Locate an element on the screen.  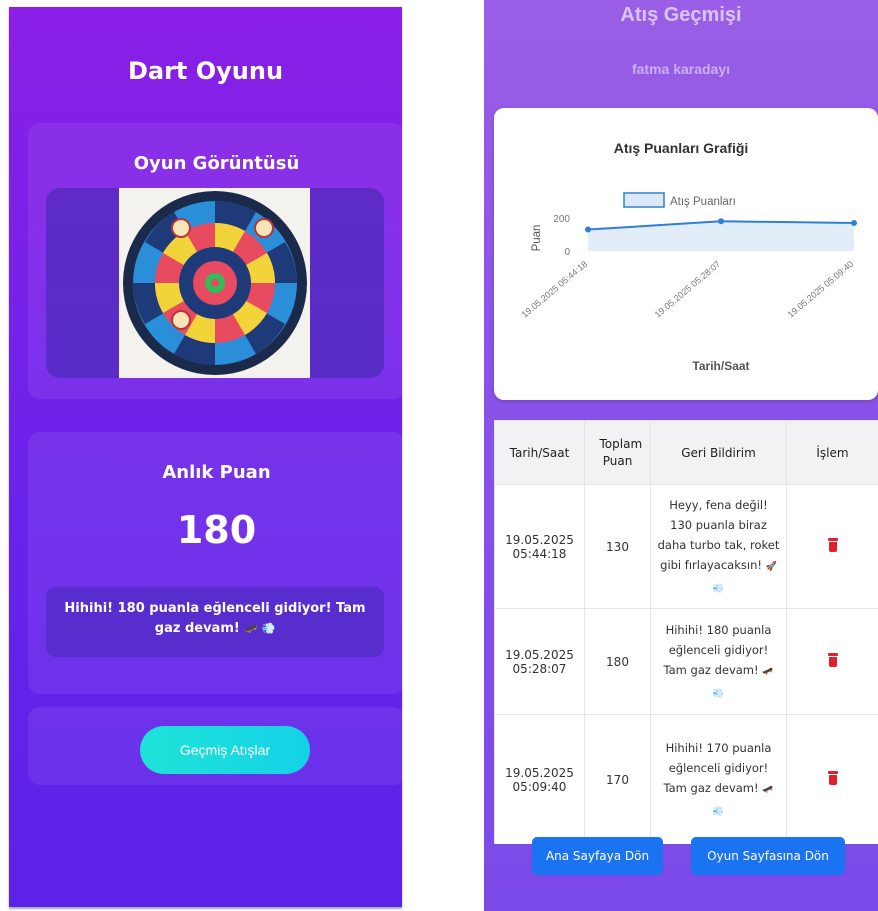
x-tick-label: 19.05.2025 05:28:07 is located at coordinates (688, 289).